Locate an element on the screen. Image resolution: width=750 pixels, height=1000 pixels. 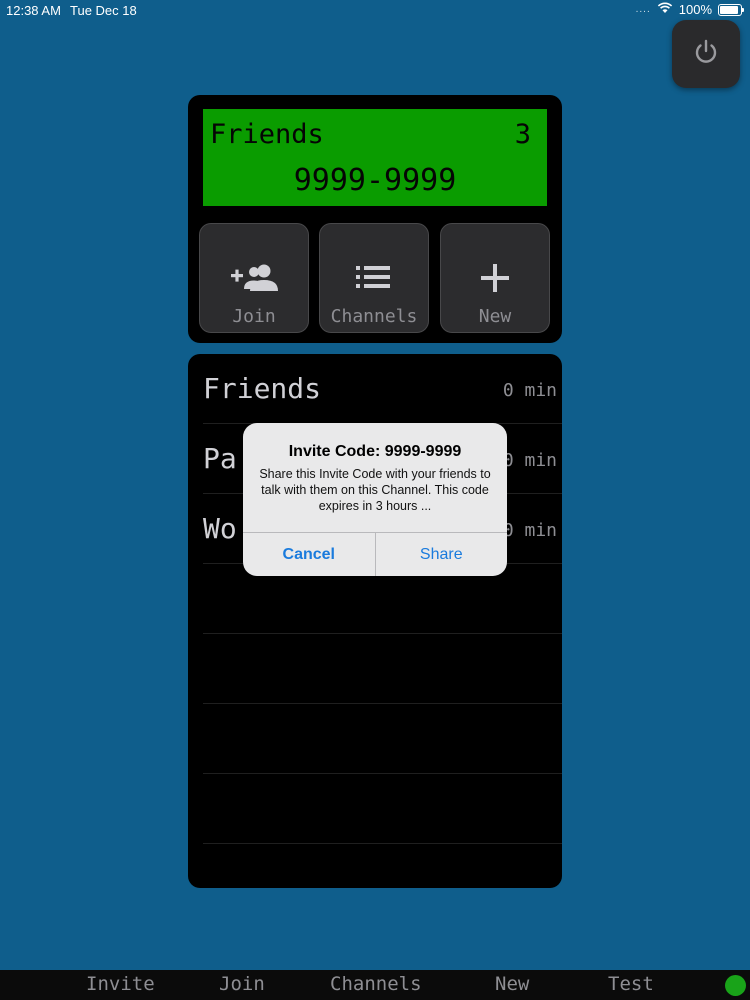
display-channel-name: Friends is located at coordinates (267, 134).